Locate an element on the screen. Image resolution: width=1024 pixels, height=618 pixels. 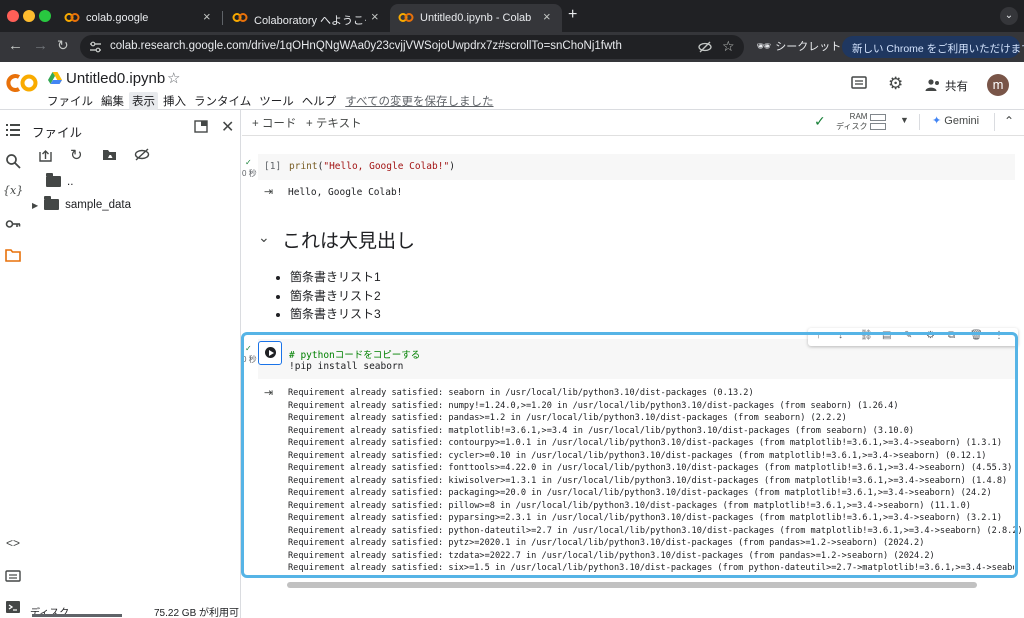
left-rail: {x} <> is located at coordinates (13, 364).